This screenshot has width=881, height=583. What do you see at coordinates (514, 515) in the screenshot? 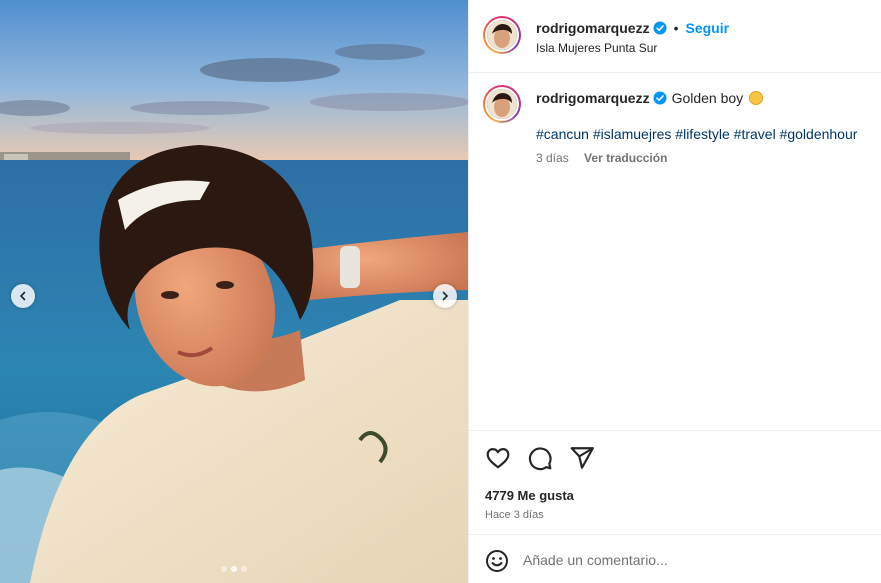
I see `post-timestamp: Hace 3 días` at bounding box center [514, 515].